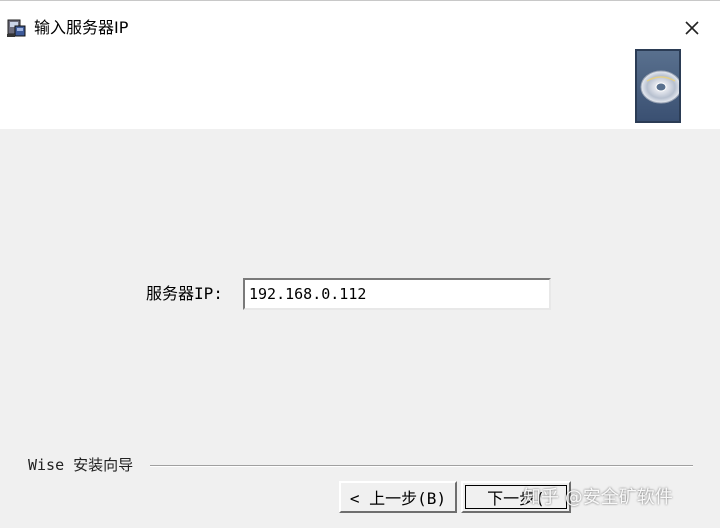  I want to click on window-title: 输入服务器IP, so click(81, 27).